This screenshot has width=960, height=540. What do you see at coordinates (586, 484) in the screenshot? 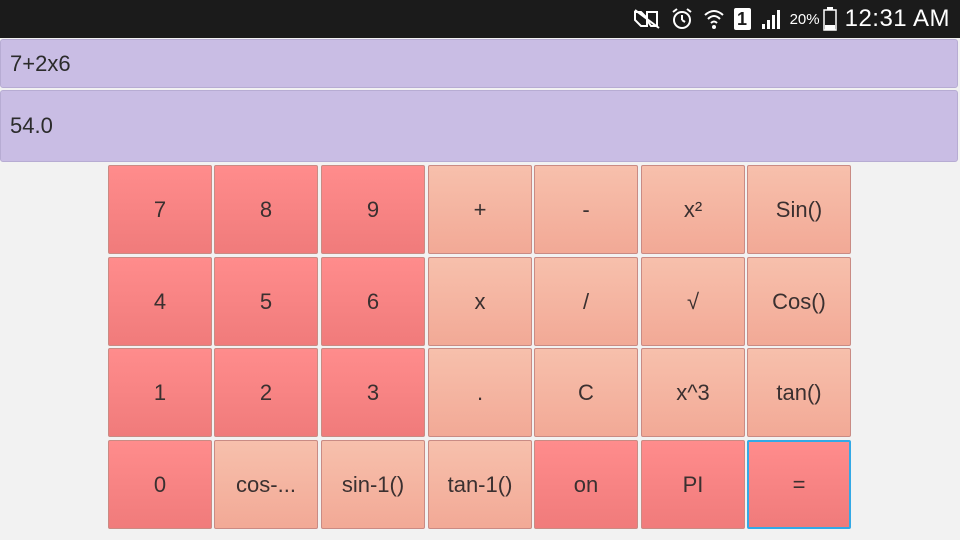
I see `key-on: on` at bounding box center [586, 484].